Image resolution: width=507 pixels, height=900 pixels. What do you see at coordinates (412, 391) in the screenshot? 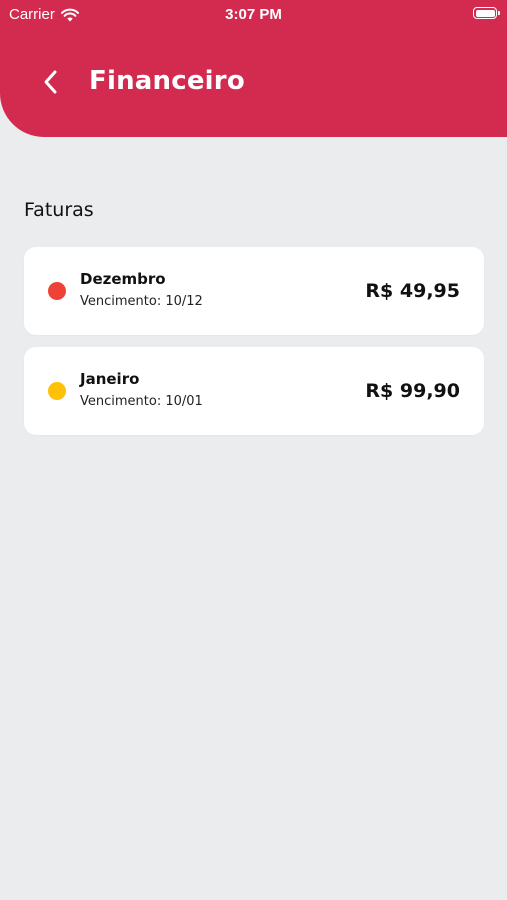
I see `invoice-amount: R$ 99,90` at bounding box center [412, 391].